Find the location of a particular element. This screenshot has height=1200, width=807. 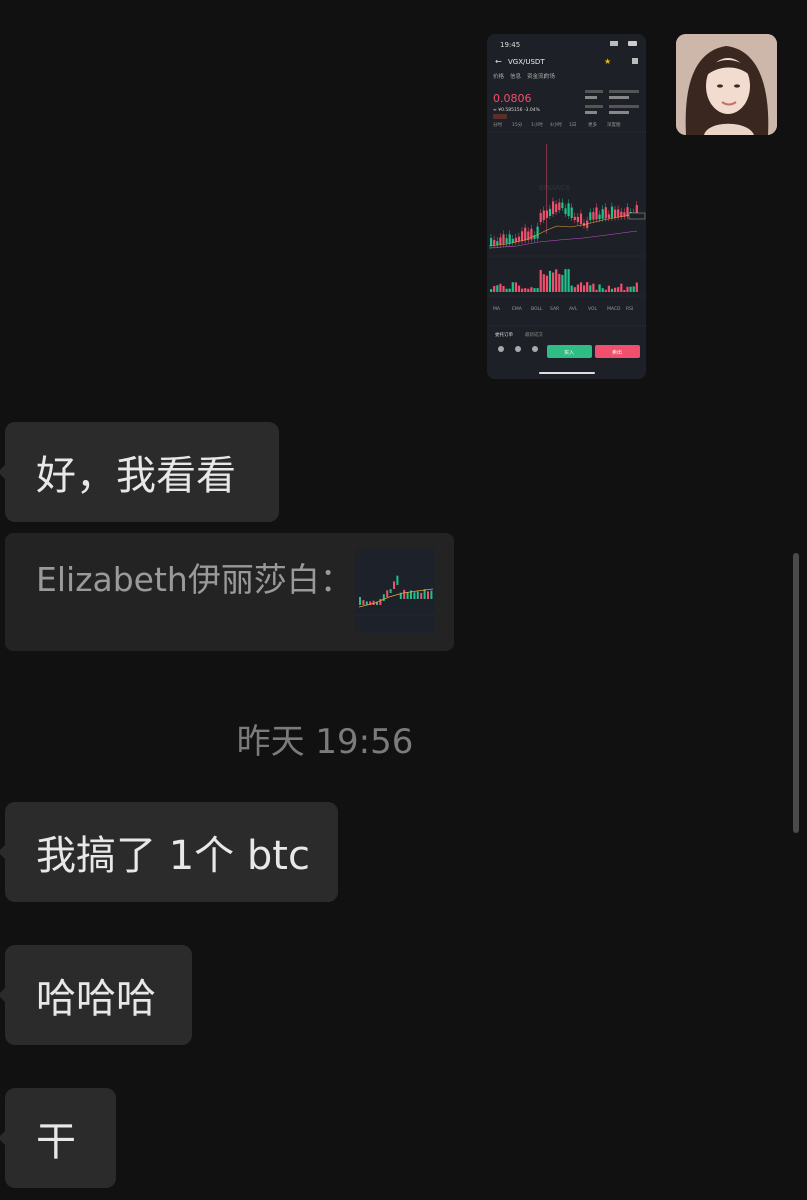

message-text: 好，我看看 is located at coordinates (136, 476).